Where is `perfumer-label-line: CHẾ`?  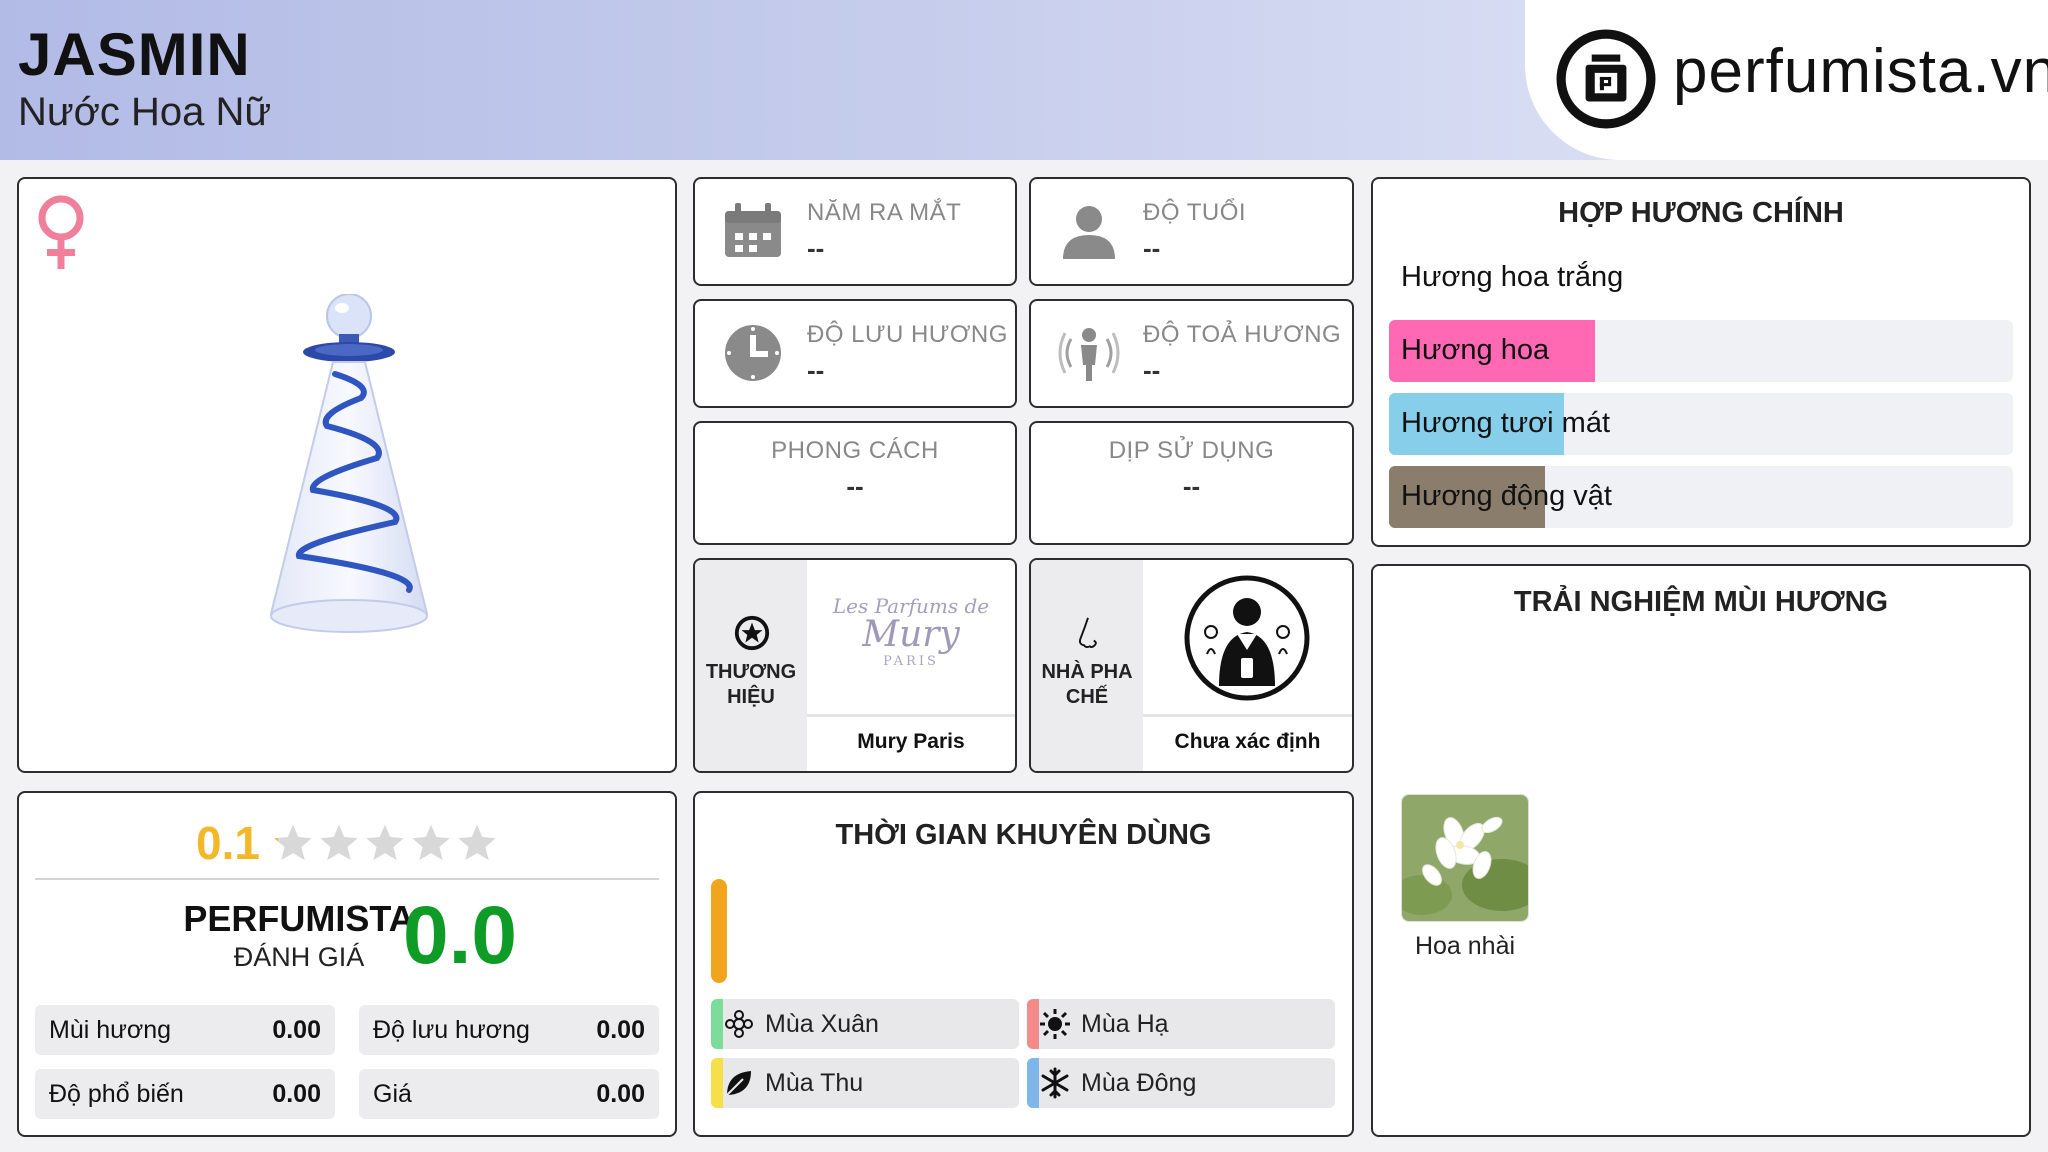 perfumer-label-line: CHẾ is located at coordinates (1087, 697).